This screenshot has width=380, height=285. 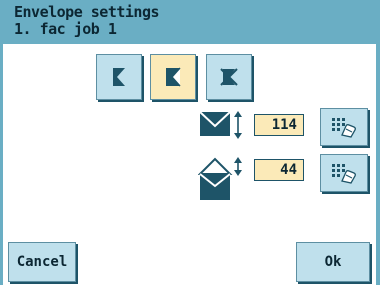 I want to click on envelope-height-icon, so click(x=221, y=125).